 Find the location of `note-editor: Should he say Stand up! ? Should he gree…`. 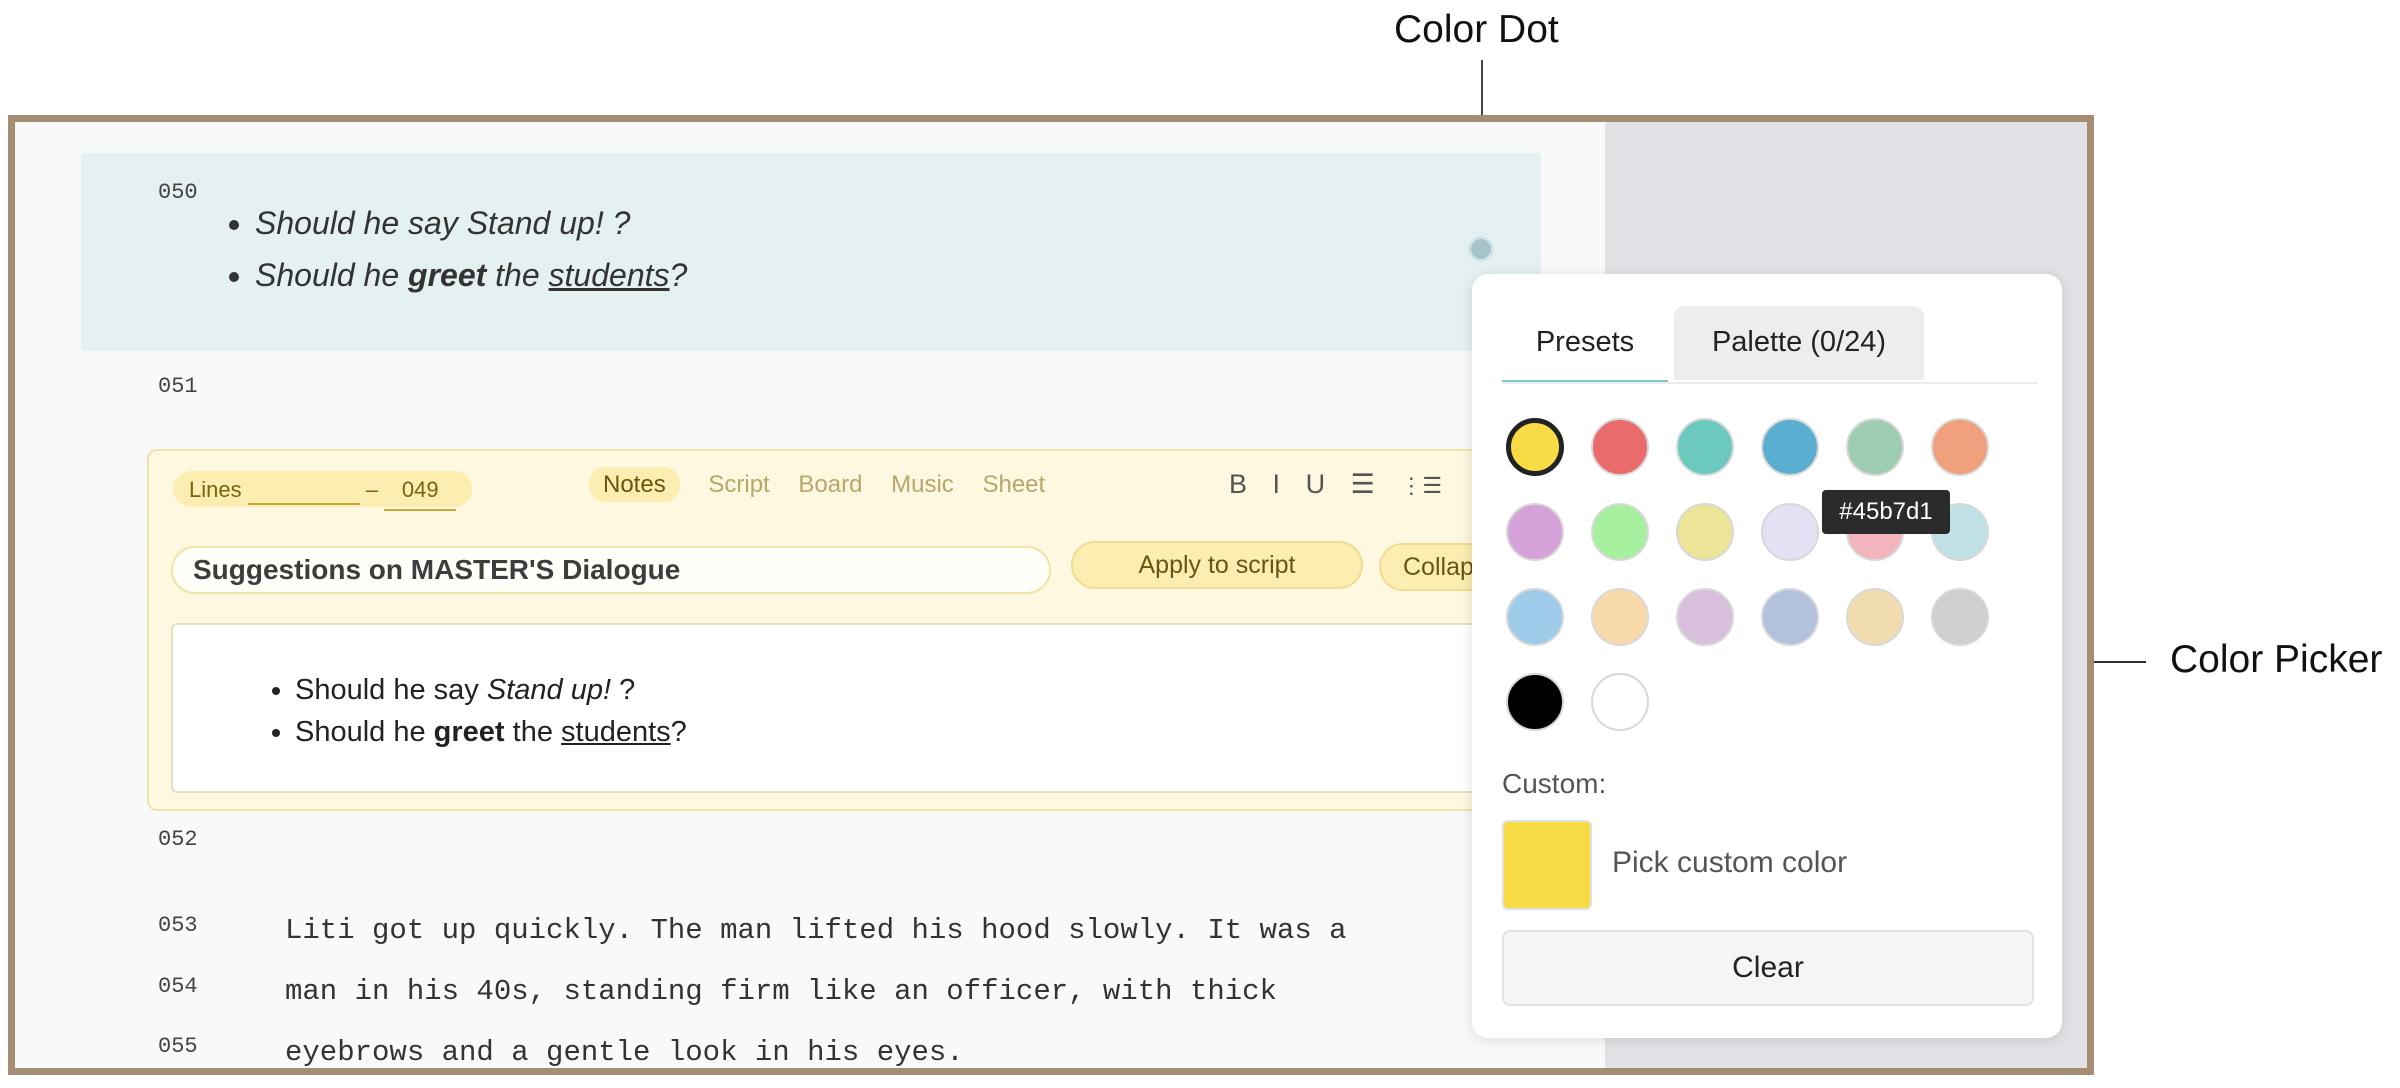

note-editor: Should he say Stand up! ? Should he gree… is located at coordinates (851, 708).